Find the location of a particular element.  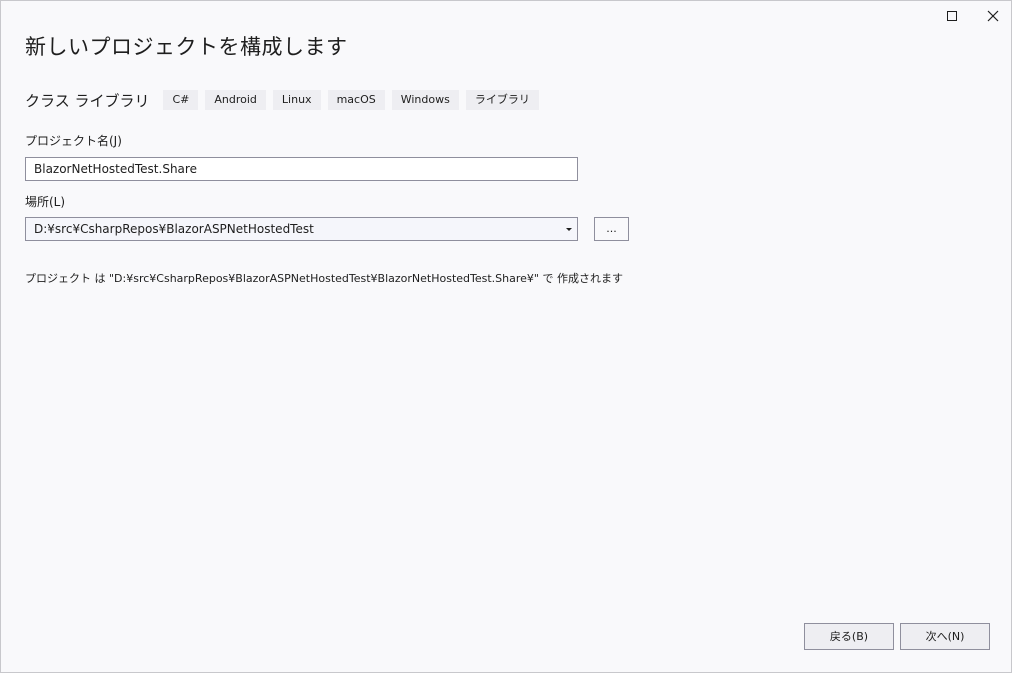

tag-windows: Windows is located at coordinates (425, 100).